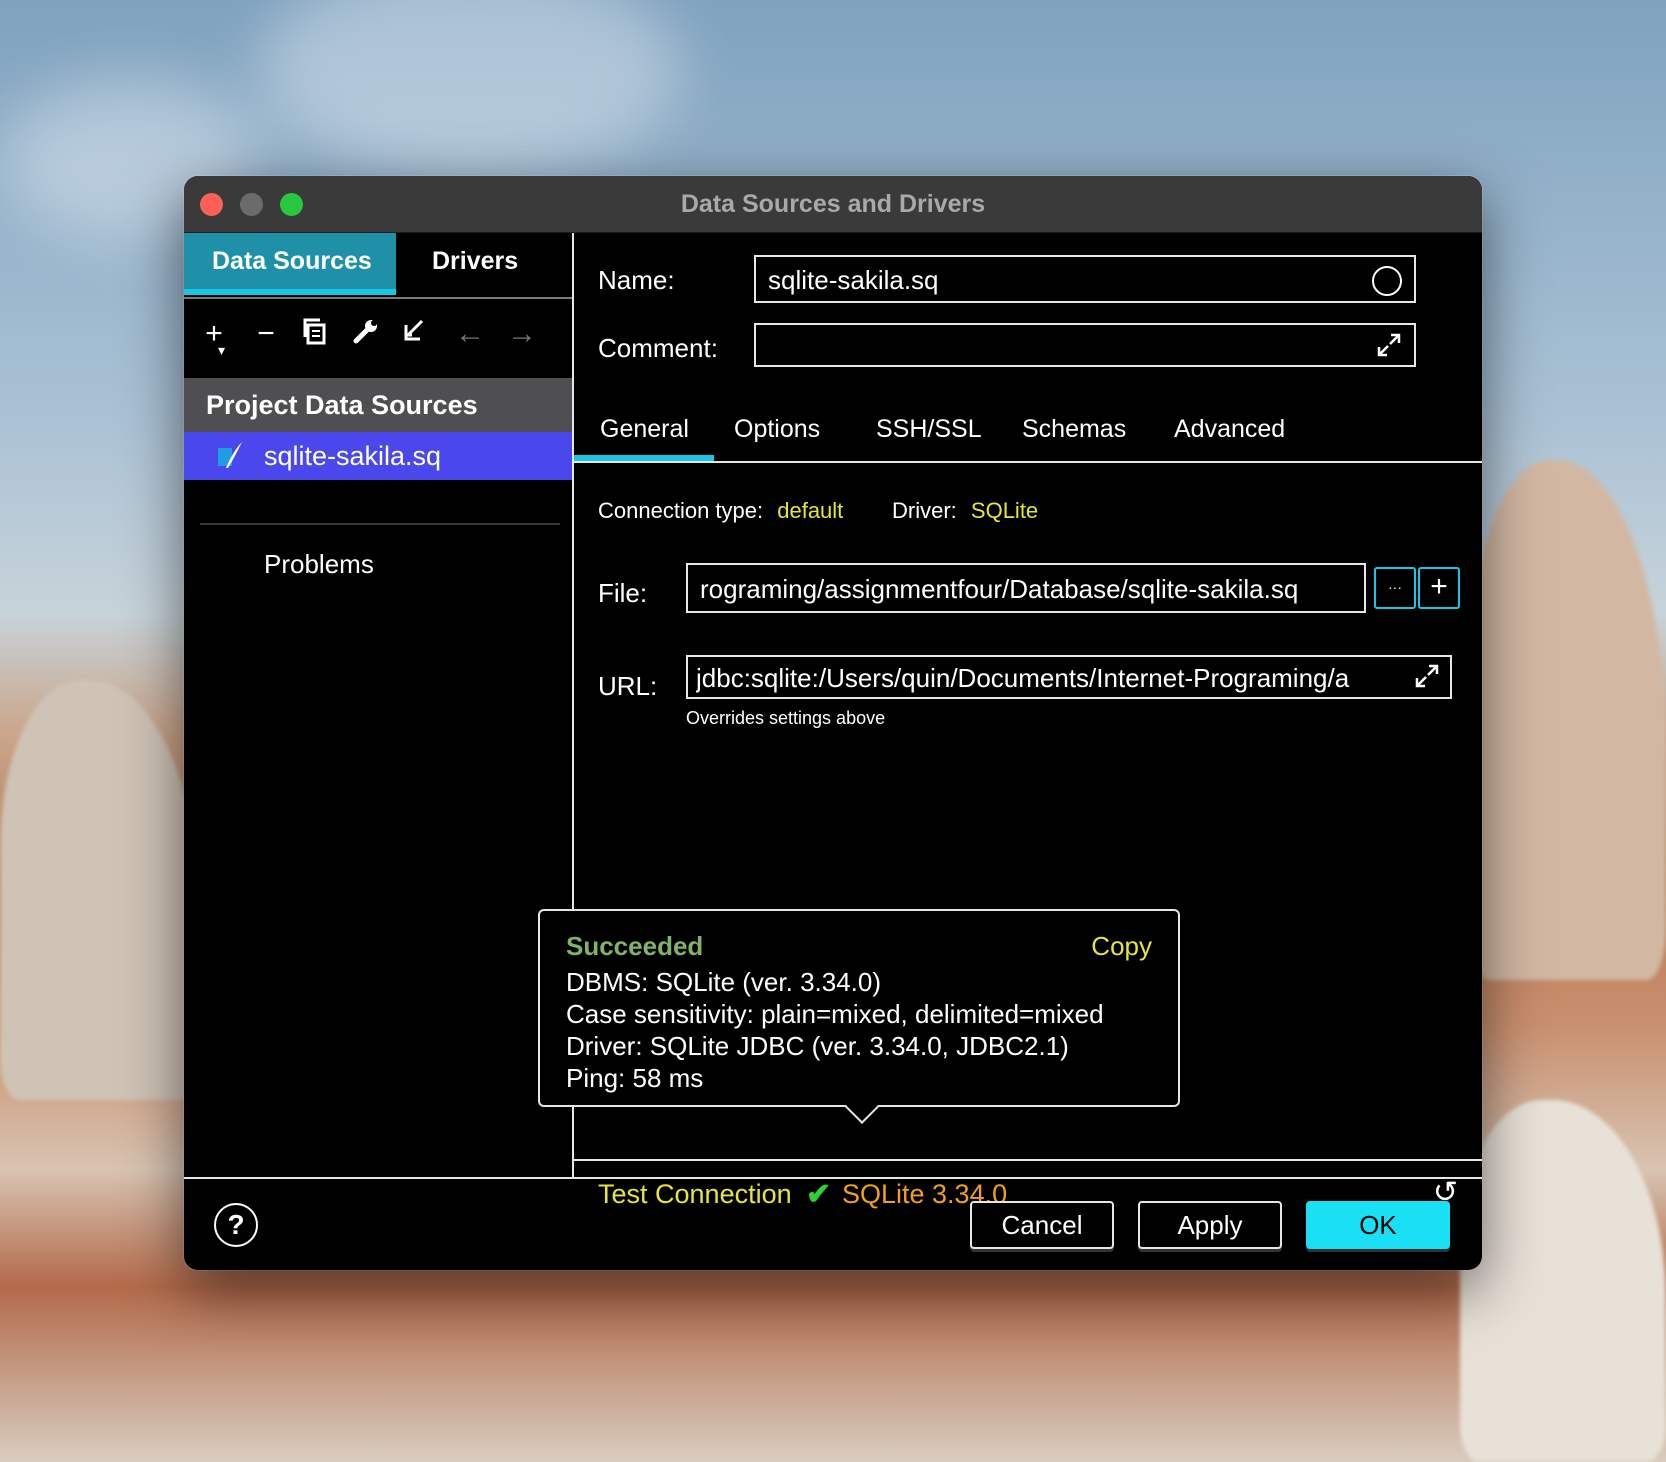 This screenshot has width=1666, height=1462. I want to click on active-tab-indicator, so click(644, 458).